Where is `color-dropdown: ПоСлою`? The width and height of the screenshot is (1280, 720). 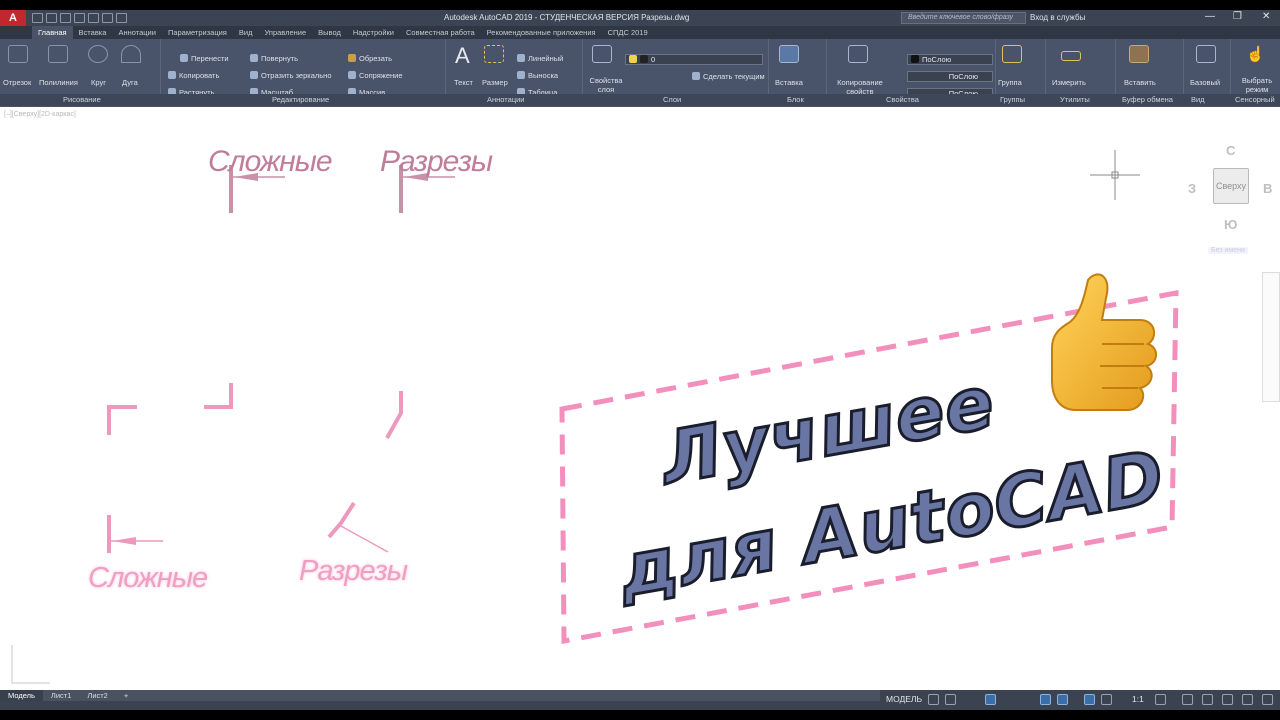 color-dropdown: ПоСлою is located at coordinates (950, 59).